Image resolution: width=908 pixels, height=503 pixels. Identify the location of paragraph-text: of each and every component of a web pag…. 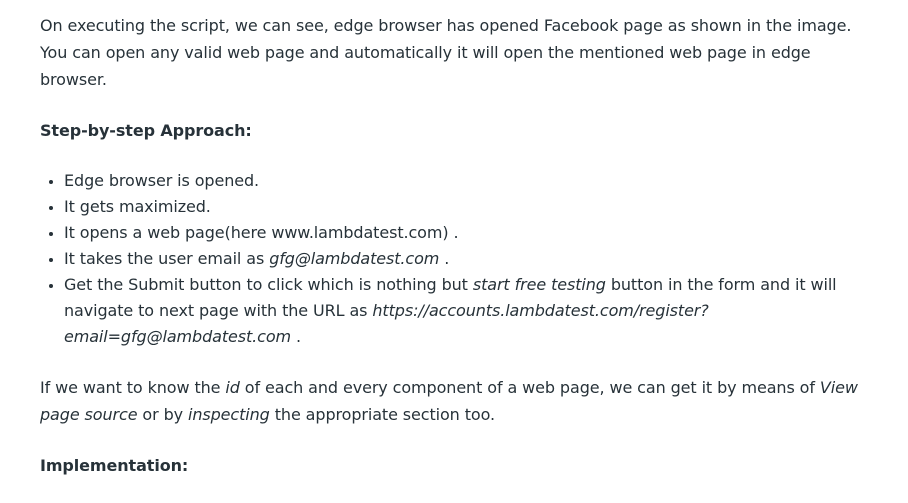
(529, 387).